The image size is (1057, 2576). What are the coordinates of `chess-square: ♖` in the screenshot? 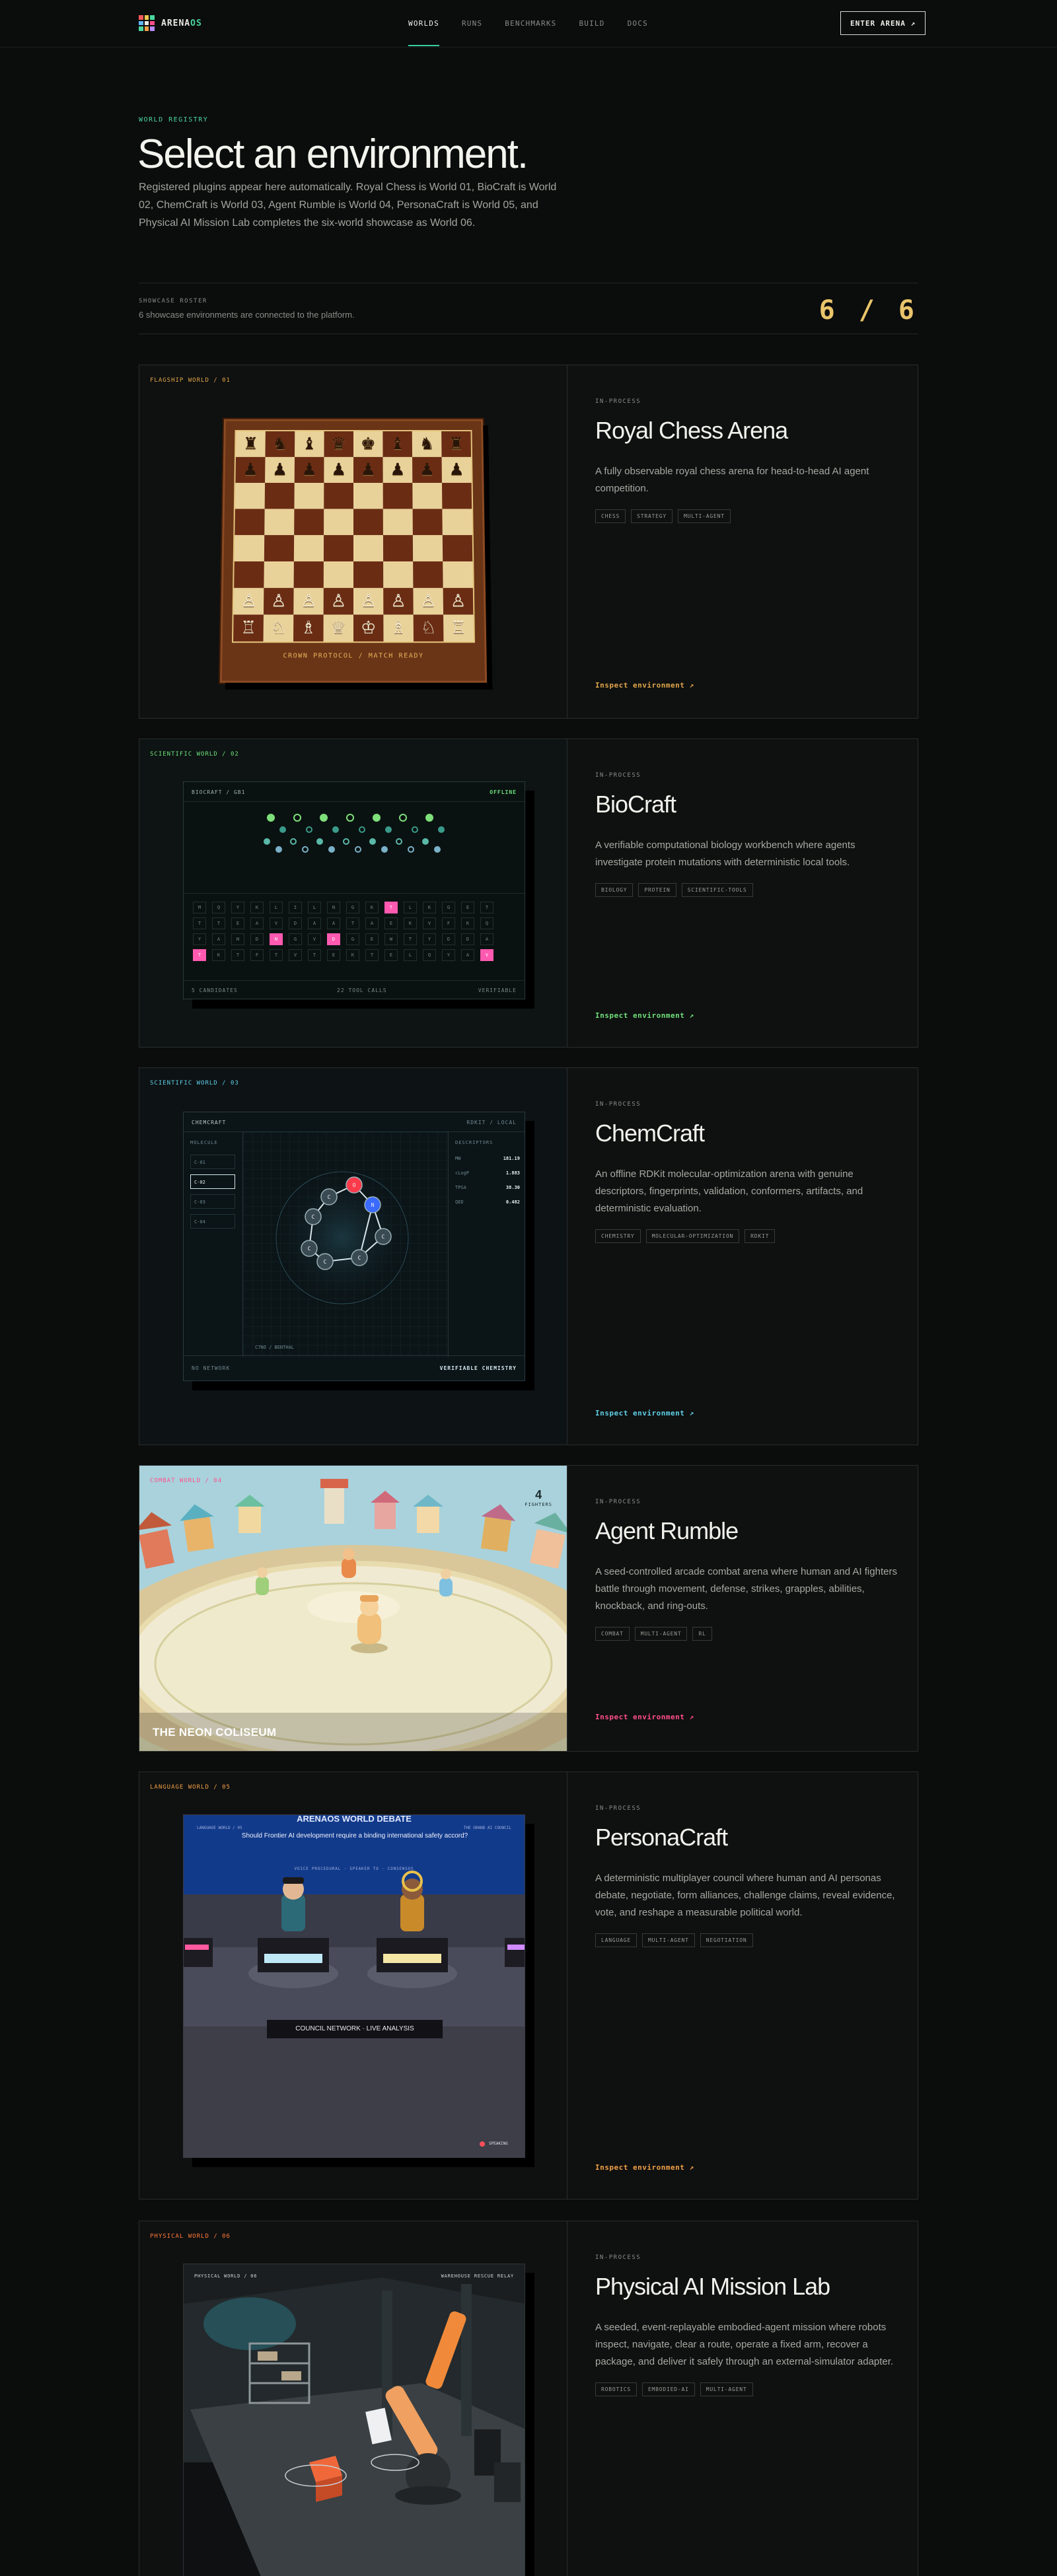 It's located at (459, 628).